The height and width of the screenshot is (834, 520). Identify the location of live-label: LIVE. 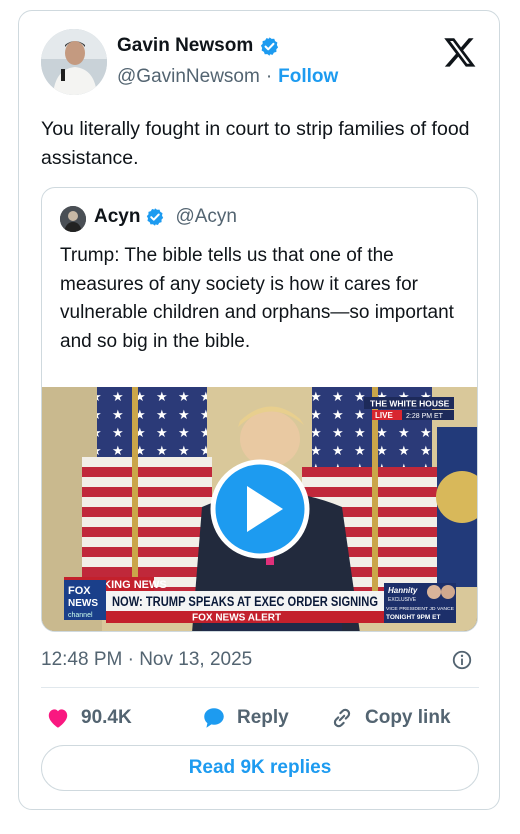
(384, 415).